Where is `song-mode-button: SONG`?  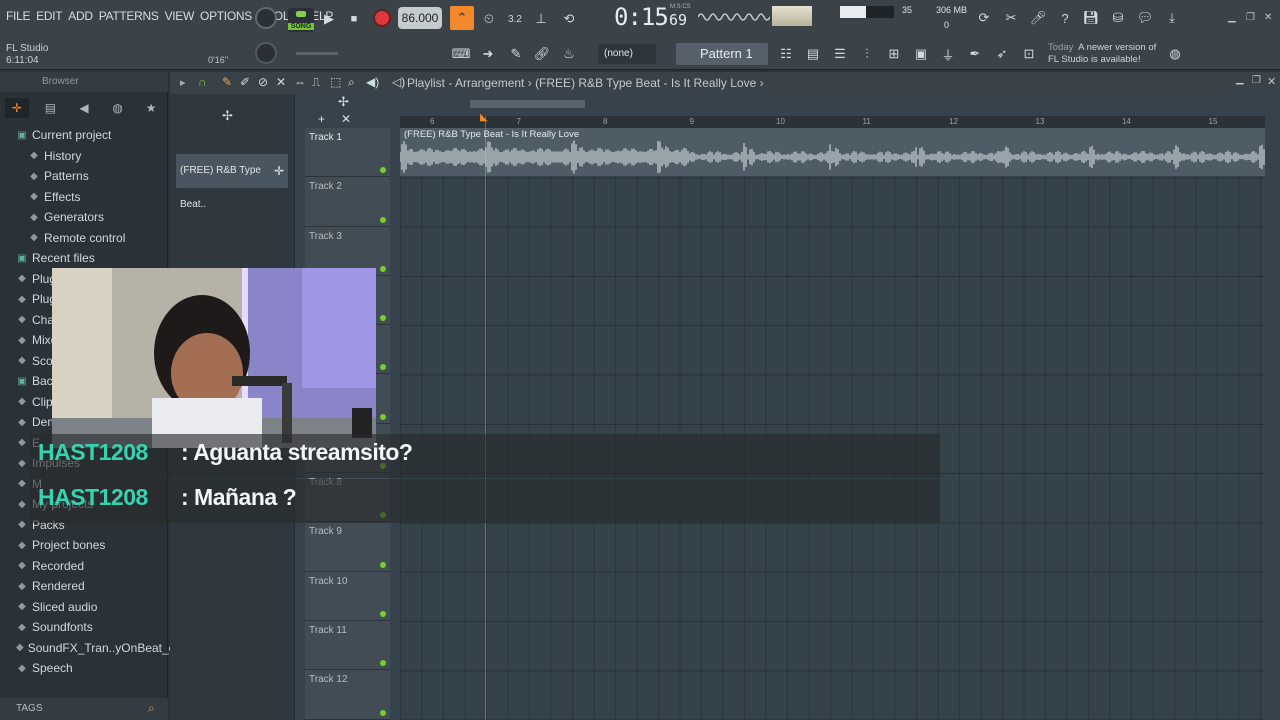
song-mode-button: SONG is located at coordinates (301, 20).